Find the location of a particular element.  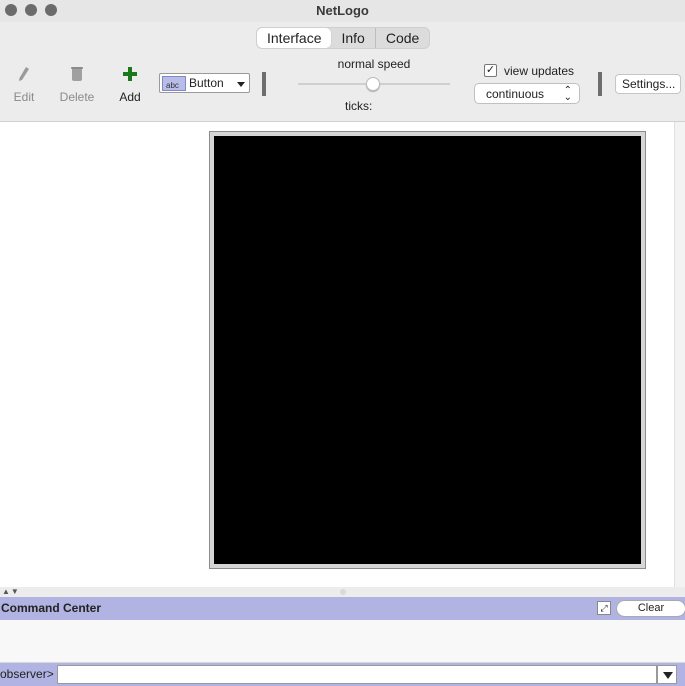

delete-button: Delete is located at coordinates (77, 85).